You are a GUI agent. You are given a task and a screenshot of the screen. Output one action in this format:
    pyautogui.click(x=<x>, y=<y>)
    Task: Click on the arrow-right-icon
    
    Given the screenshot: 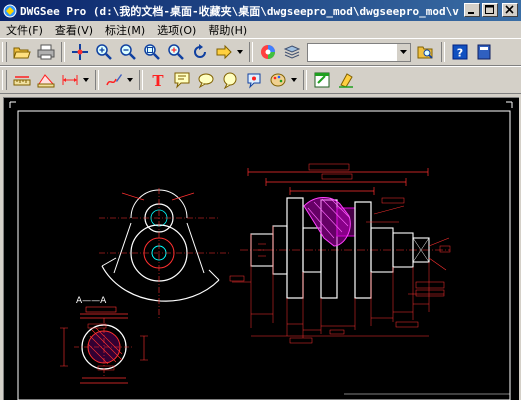 What is the action you would take?
    pyautogui.click(x=224, y=52)
    